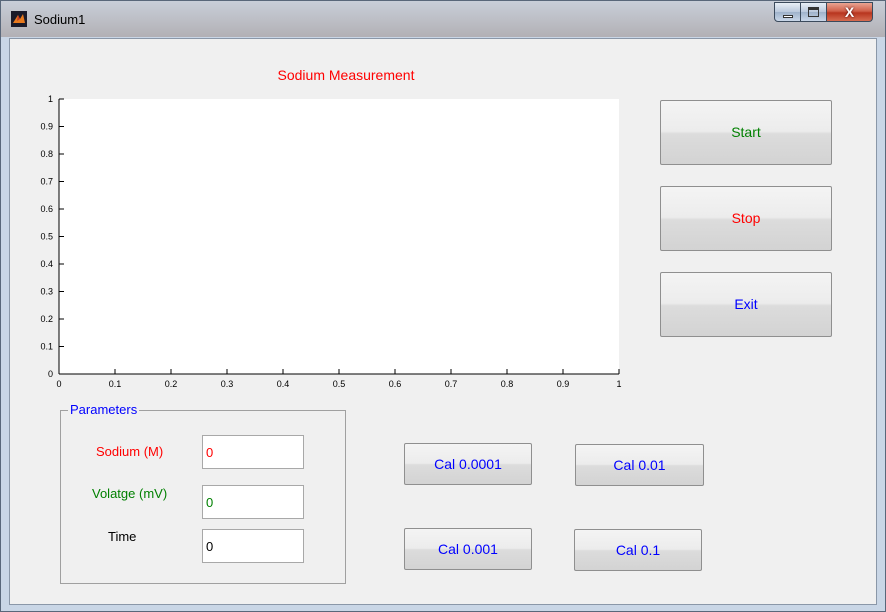 This screenshot has width=886, height=612. I want to click on close-icon: X, so click(849, 12).